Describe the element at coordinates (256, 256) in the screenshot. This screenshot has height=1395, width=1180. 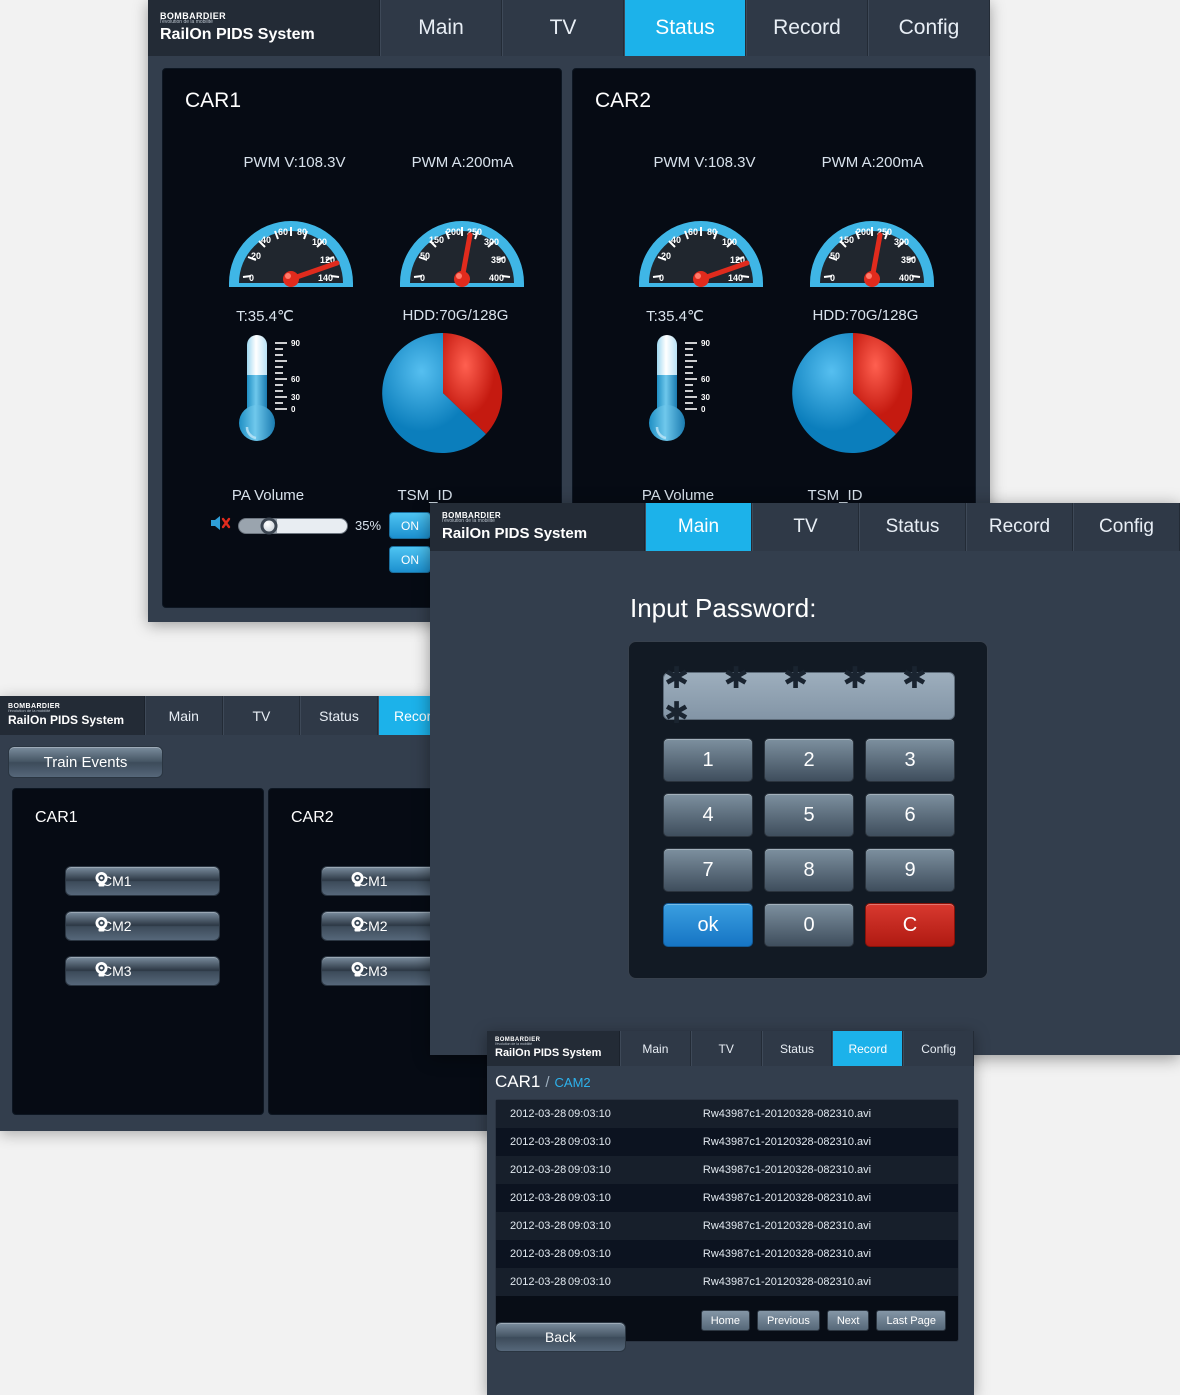
I see `svg-text: 20` at that location.